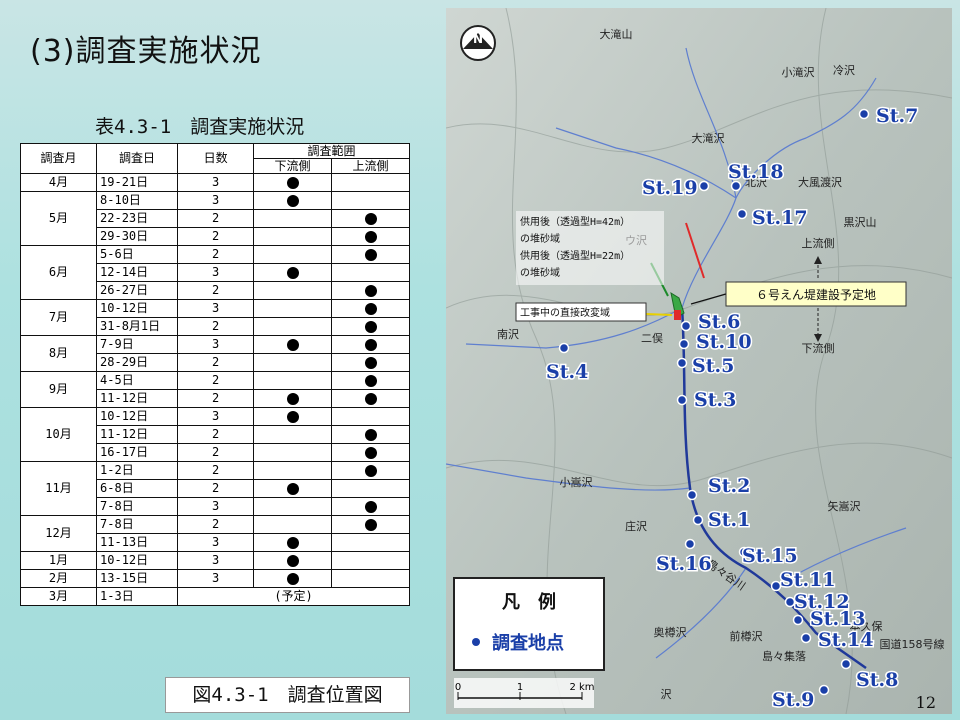  Describe the element at coordinates (137, 380) in the screenshot. I see `cell-date: 4-5日` at that location.